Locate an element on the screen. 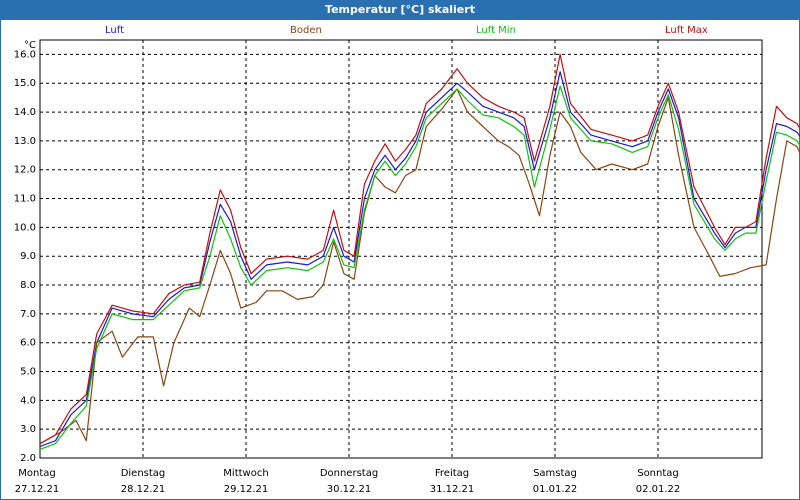  x-day-label: Dienstag is located at coordinates (143, 473).